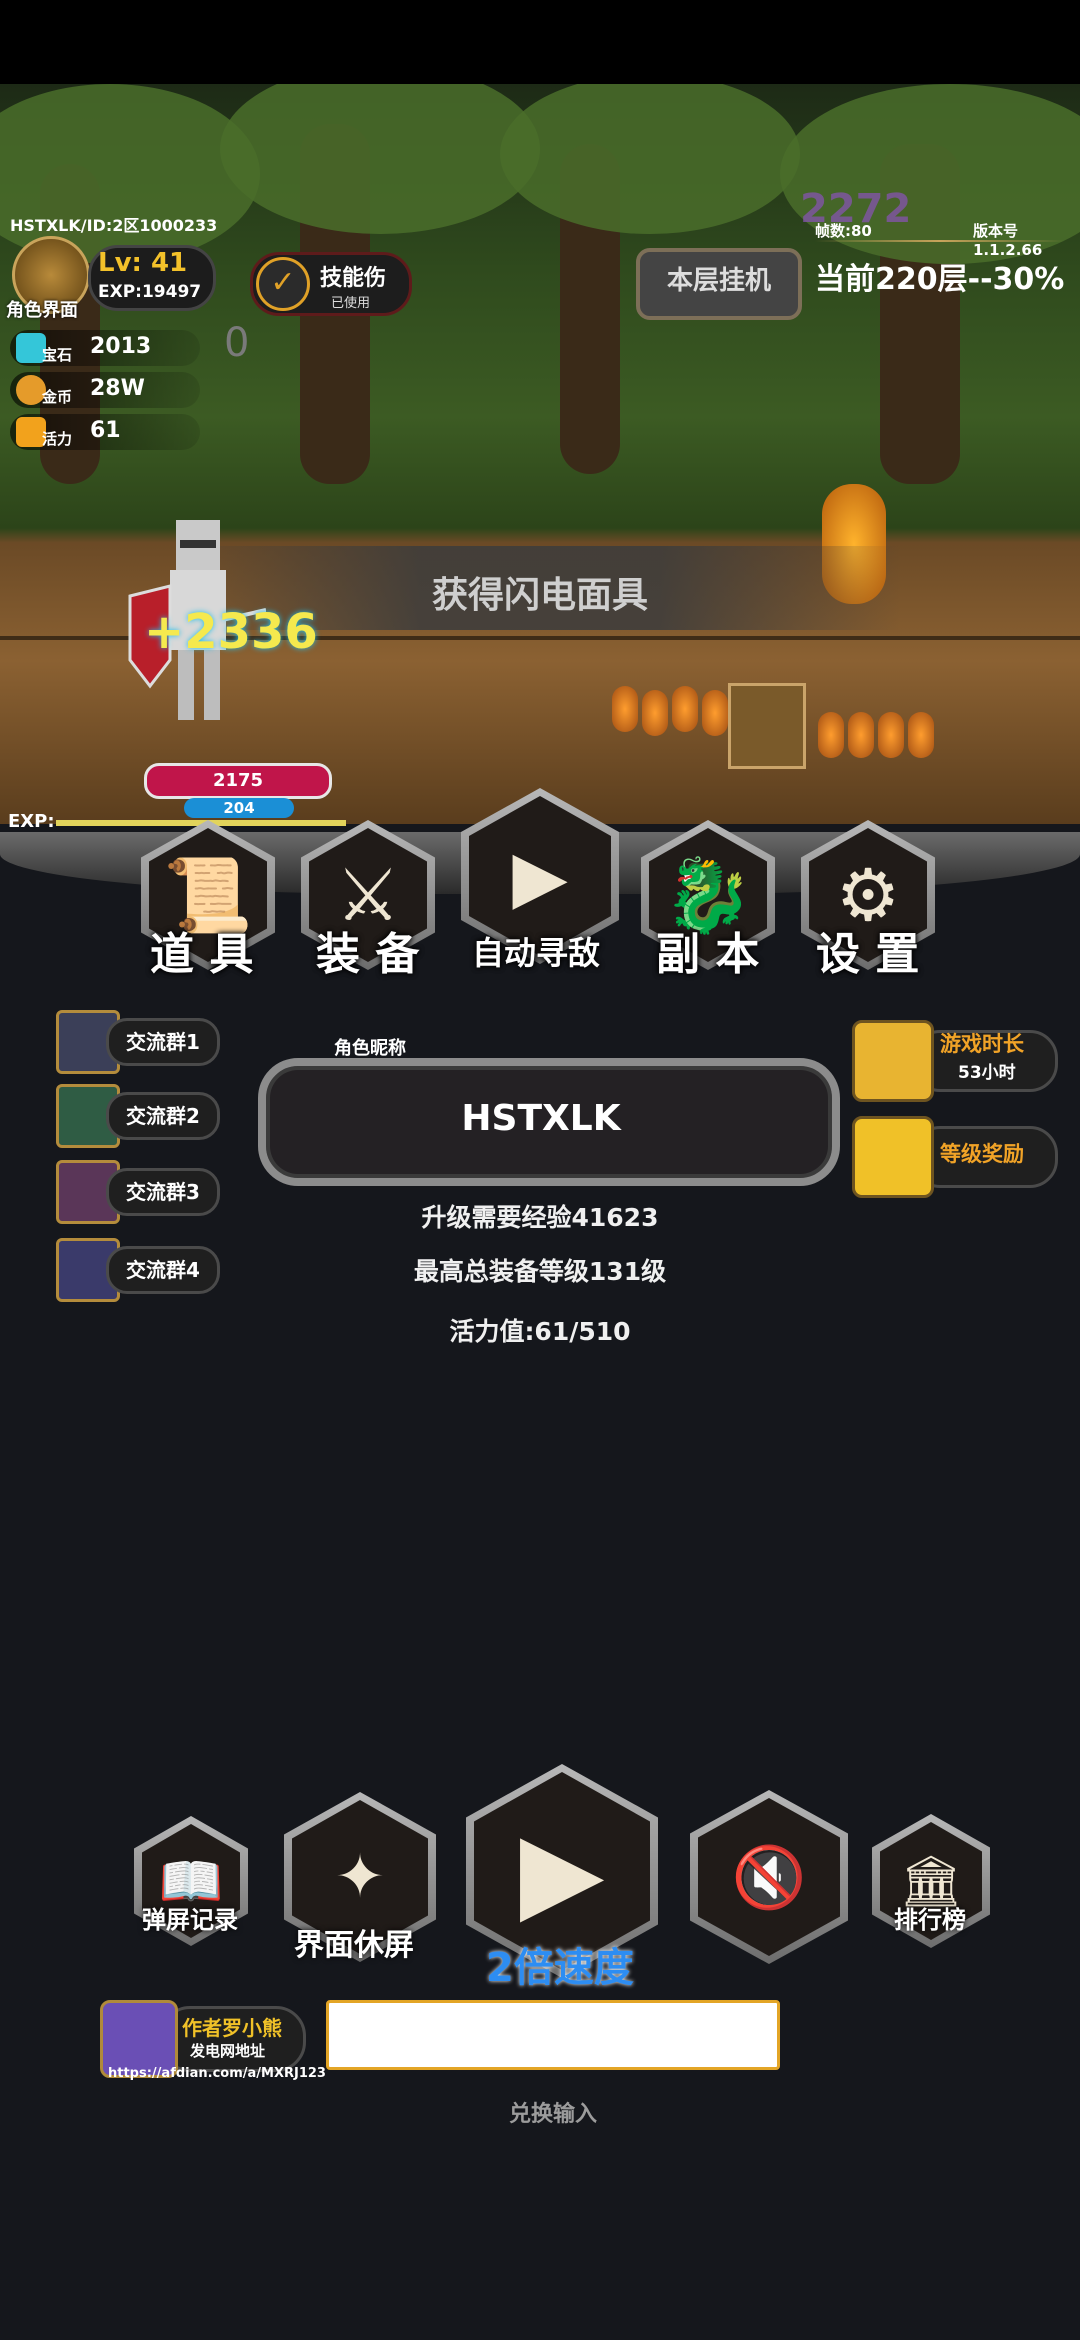  Describe the element at coordinates (57, 355) in the screenshot. I see `stat-name: 宝石` at that location.